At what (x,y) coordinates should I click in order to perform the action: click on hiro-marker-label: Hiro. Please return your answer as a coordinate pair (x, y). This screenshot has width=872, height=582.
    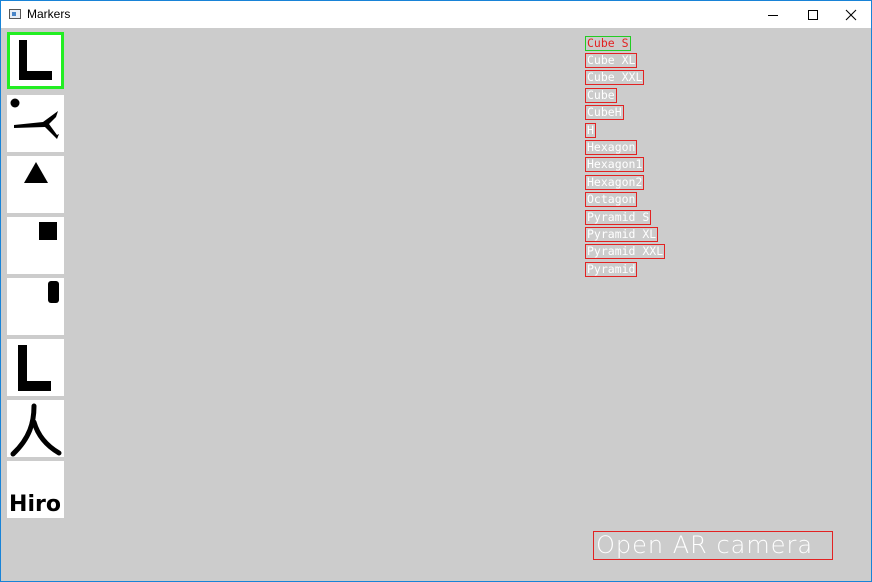
    Looking at the image, I should click on (35, 504).